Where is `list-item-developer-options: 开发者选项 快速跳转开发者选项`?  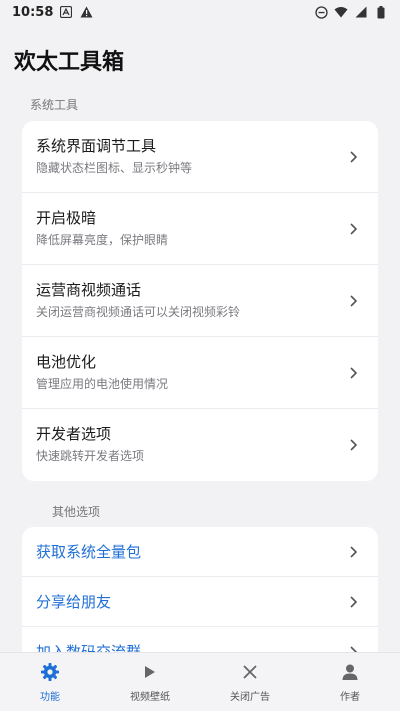
list-item-developer-options: 开发者选项 快速跳转开发者选项 is located at coordinates (200, 445).